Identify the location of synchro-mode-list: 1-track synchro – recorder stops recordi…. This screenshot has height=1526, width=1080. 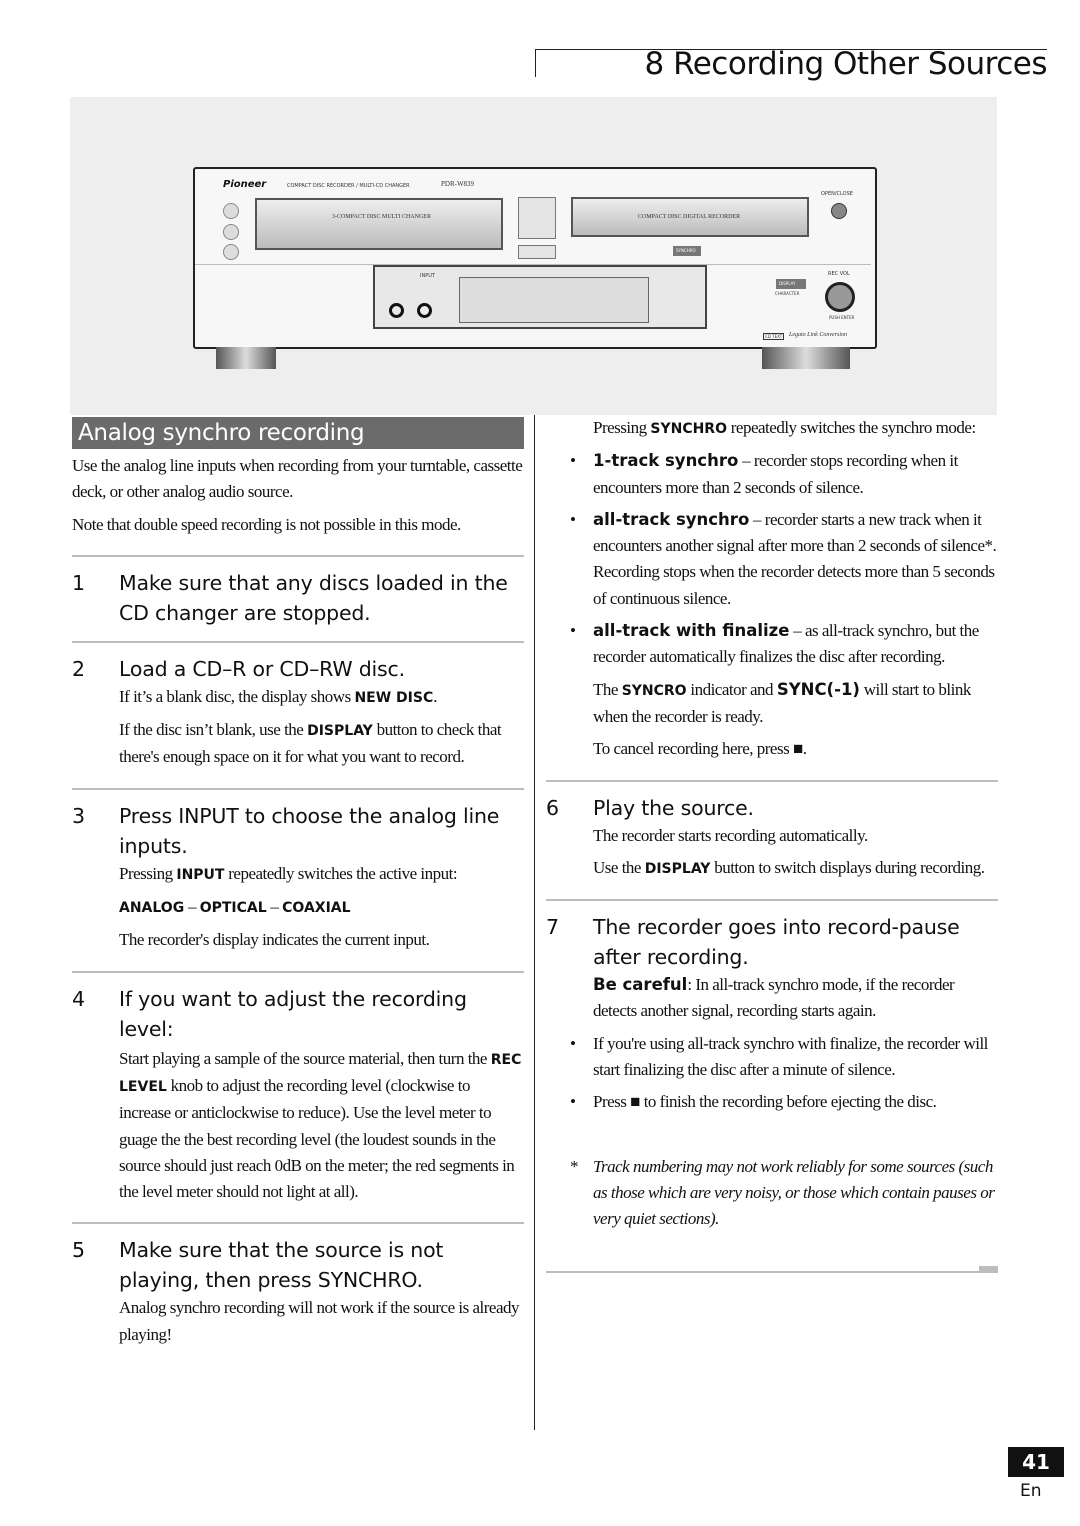
(772, 559).